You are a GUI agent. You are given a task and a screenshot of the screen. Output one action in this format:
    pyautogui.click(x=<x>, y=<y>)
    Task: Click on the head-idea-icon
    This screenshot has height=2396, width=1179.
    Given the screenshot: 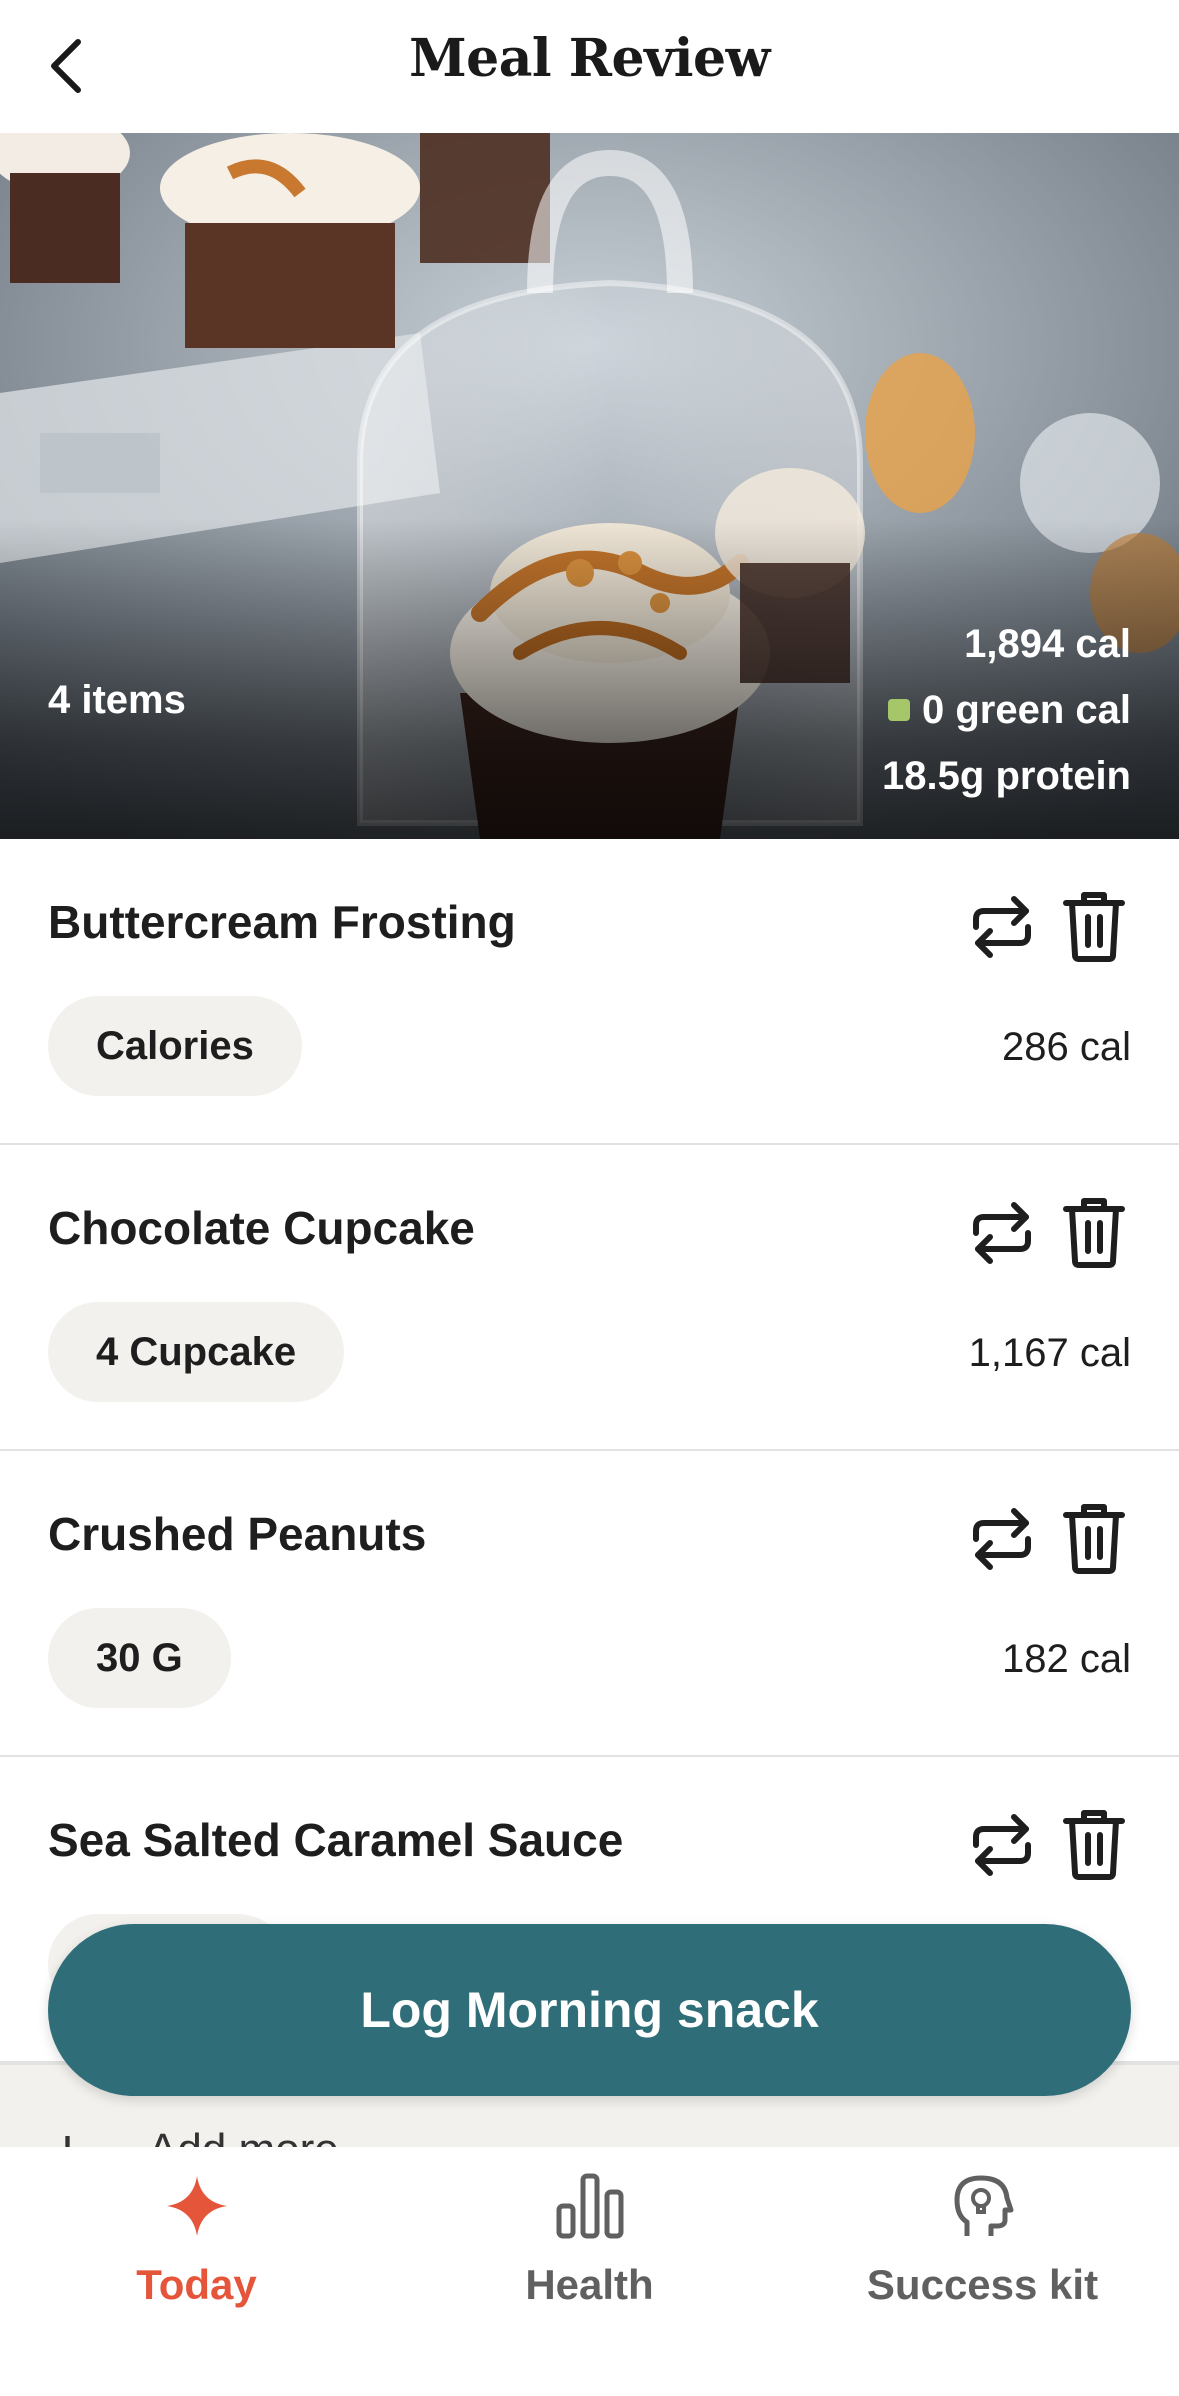 What is the action you would take?
    pyautogui.click(x=983, y=2205)
    